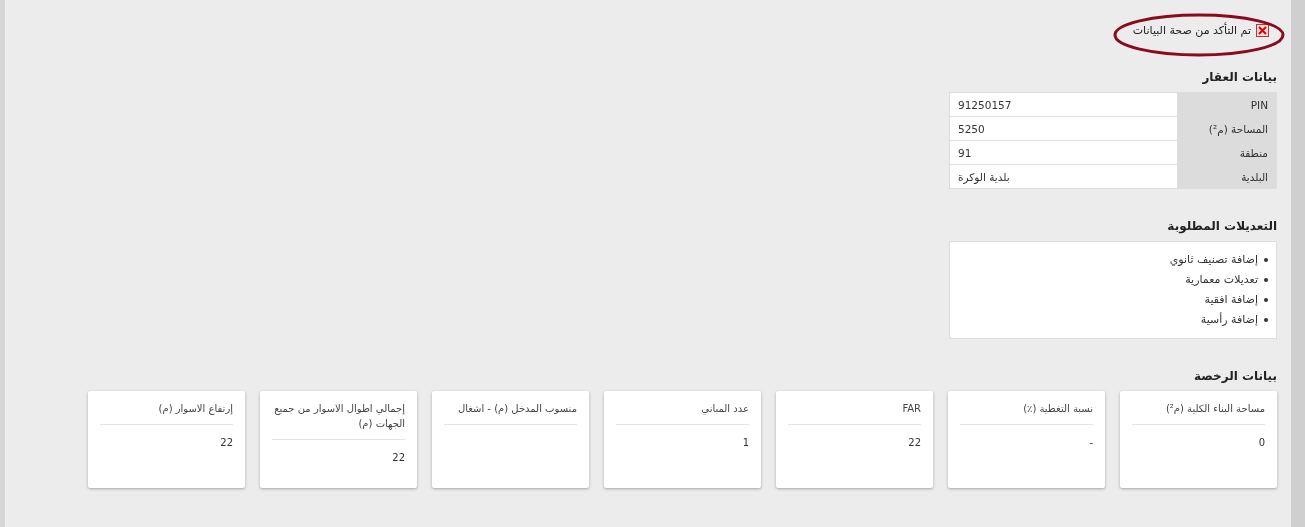  What do you see at coordinates (1231, 300) in the screenshot?
I see `list-item: إضافة افقية` at bounding box center [1231, 300].